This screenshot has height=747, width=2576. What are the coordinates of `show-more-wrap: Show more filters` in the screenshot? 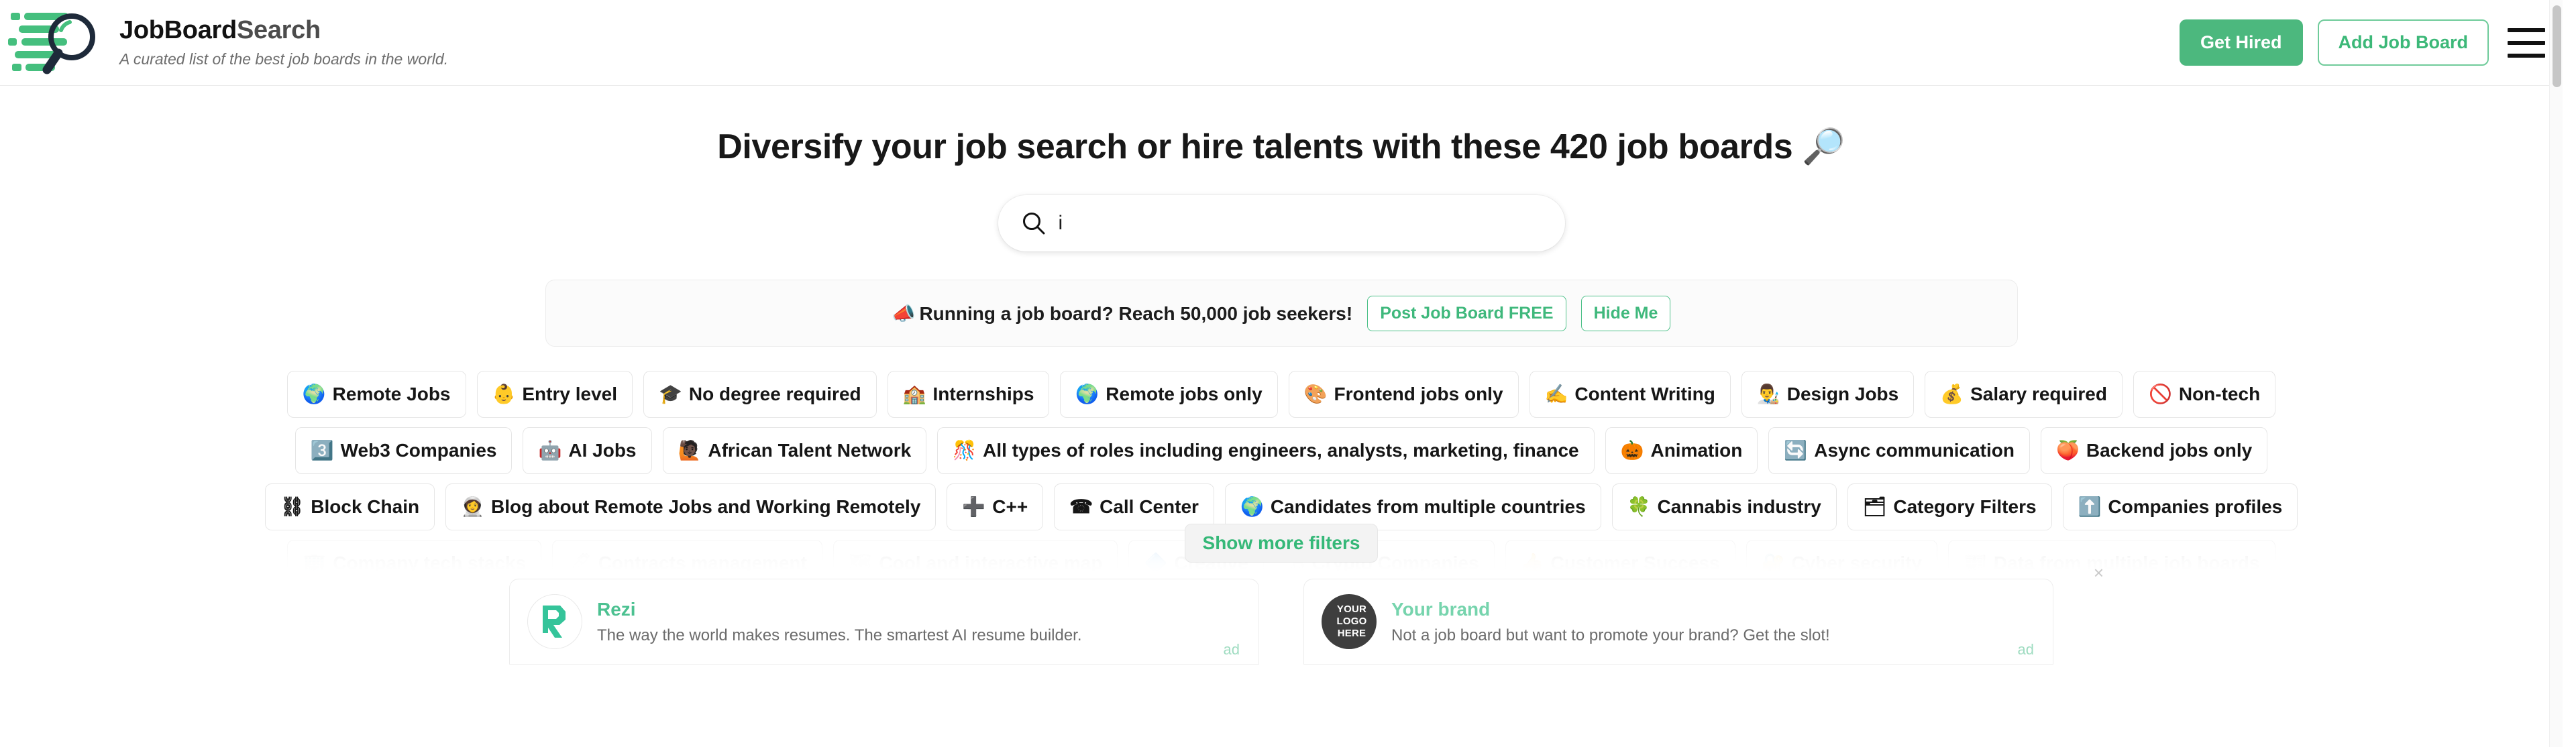 It's located at (1281, 543).